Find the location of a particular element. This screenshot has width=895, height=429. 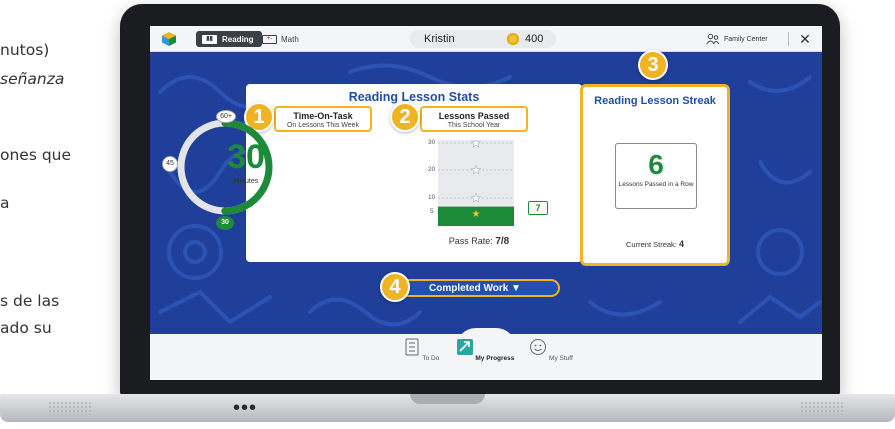

tab-reading-label: Reading is located at coordinates (238, 39).